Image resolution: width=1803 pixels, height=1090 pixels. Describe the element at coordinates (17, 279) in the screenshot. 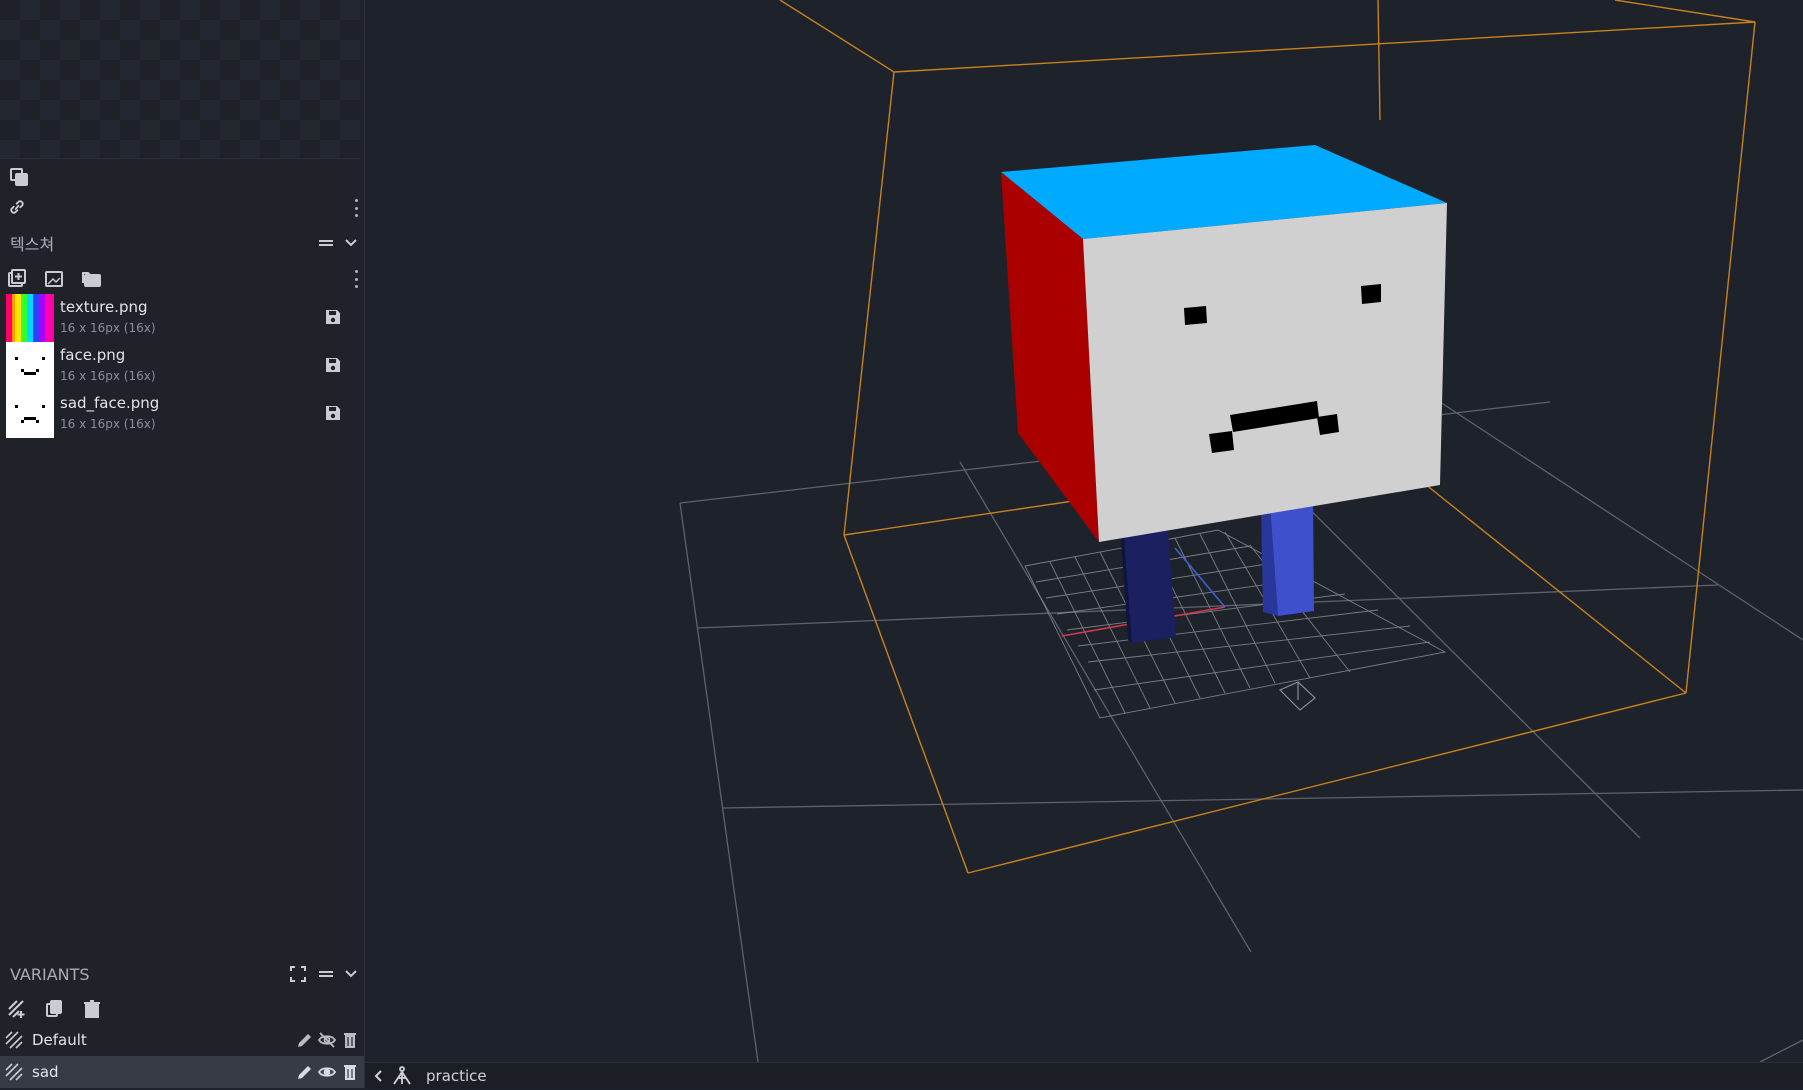

I see `add-texture-icon` at that location.